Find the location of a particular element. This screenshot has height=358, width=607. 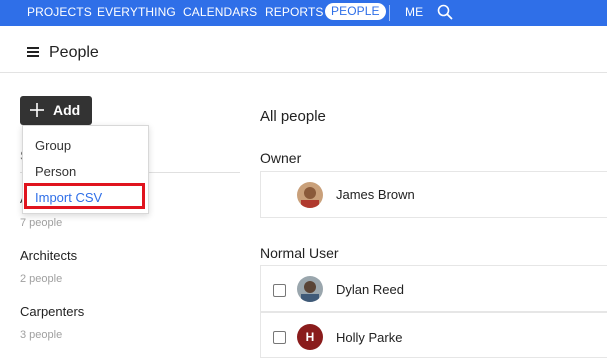

add-button-label: Add is located at coordinates (67, 110).